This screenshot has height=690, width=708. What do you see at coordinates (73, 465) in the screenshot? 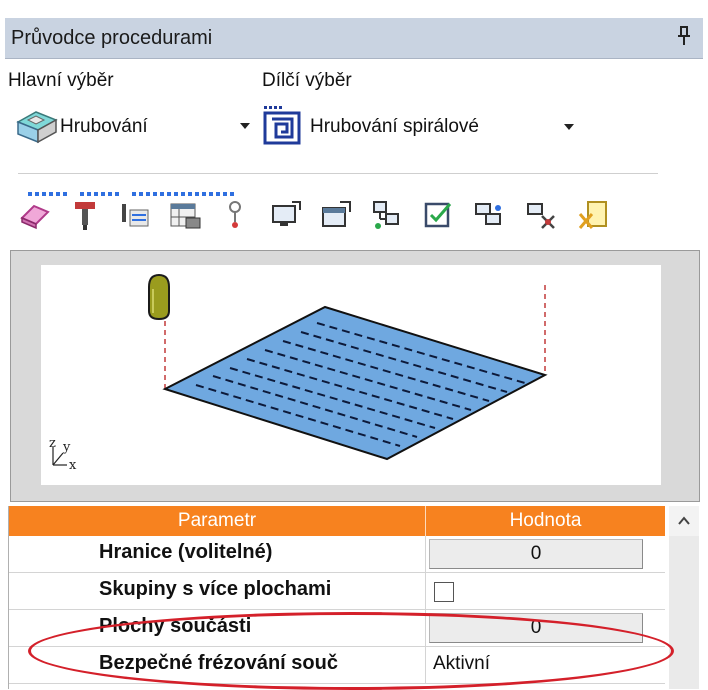
I see `axis-x-label: x` at bounding box center [73, 465].